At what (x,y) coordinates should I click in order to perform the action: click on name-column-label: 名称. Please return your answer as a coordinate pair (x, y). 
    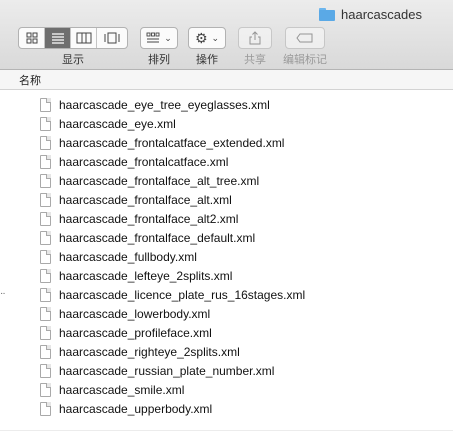
    Looking at the image, I should click on (30, 80).